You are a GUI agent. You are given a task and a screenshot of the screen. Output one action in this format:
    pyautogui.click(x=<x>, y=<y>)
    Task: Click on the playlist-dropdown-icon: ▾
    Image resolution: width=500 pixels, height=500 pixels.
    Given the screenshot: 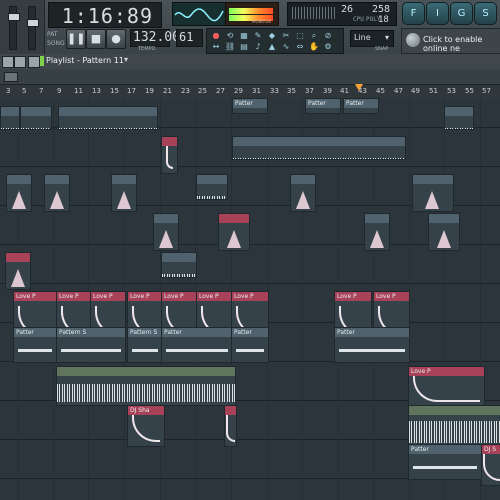 What is the action you would take?
    pyautogui.click(x=126, y=59)
    